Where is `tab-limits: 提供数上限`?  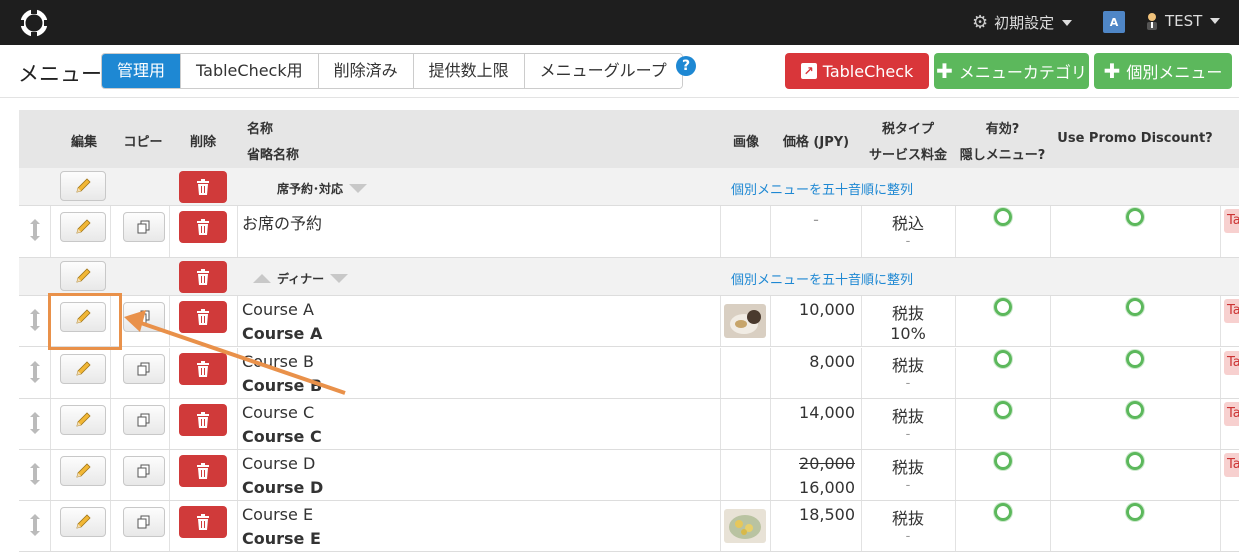 tab-limits: 提供数上限 is located at coordinates (469, 71).